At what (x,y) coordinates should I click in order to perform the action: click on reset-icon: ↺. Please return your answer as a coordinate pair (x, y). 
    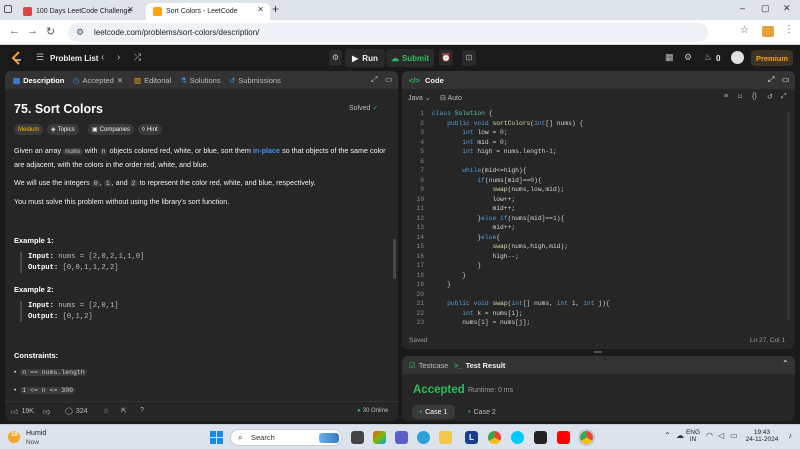
    Looking at the image, I should click on (770, 97).